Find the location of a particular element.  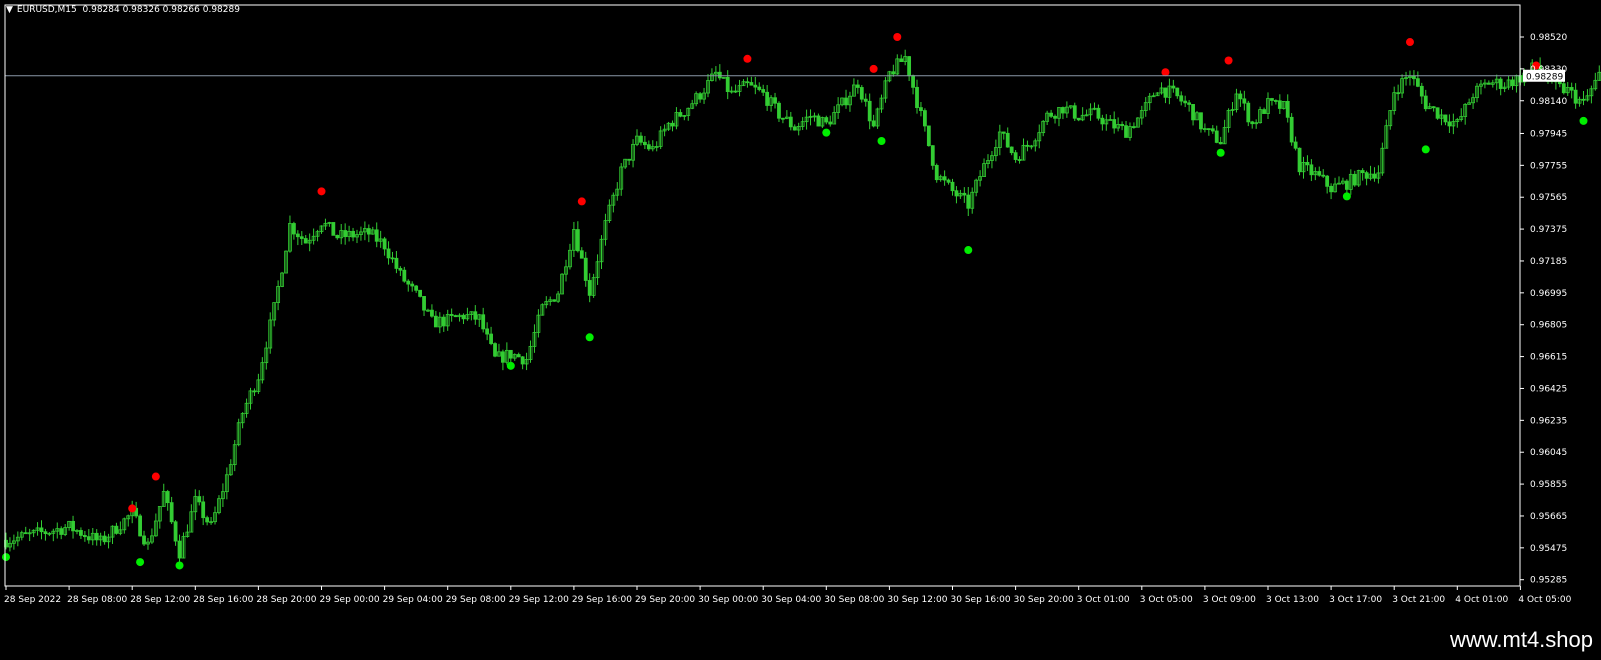

y-tick-label: 0.96995 is located at coordinates (1548, 294).